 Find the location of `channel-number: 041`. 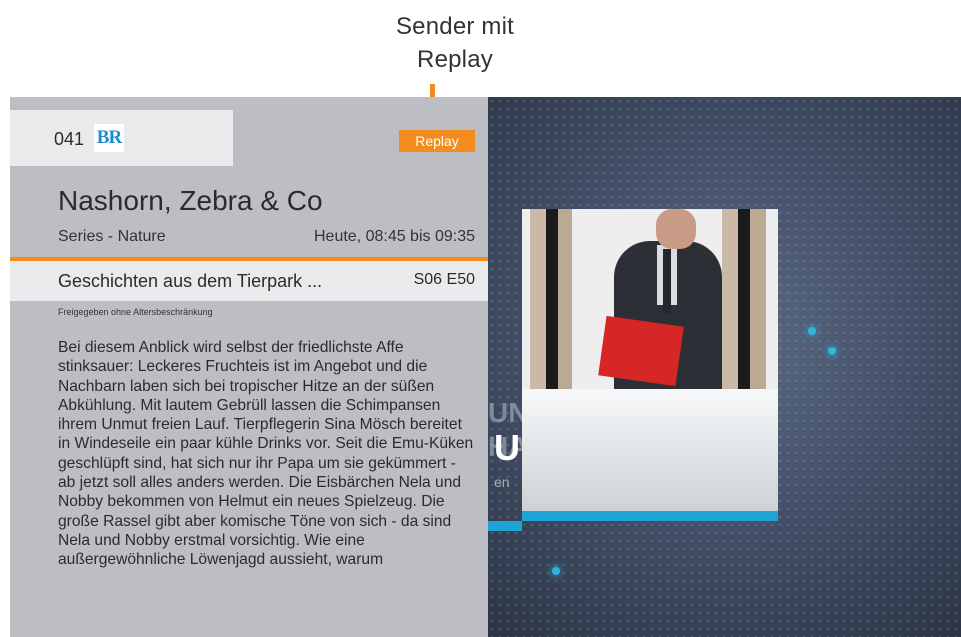

channel-number: 041 is located at coordinates (69, 139).